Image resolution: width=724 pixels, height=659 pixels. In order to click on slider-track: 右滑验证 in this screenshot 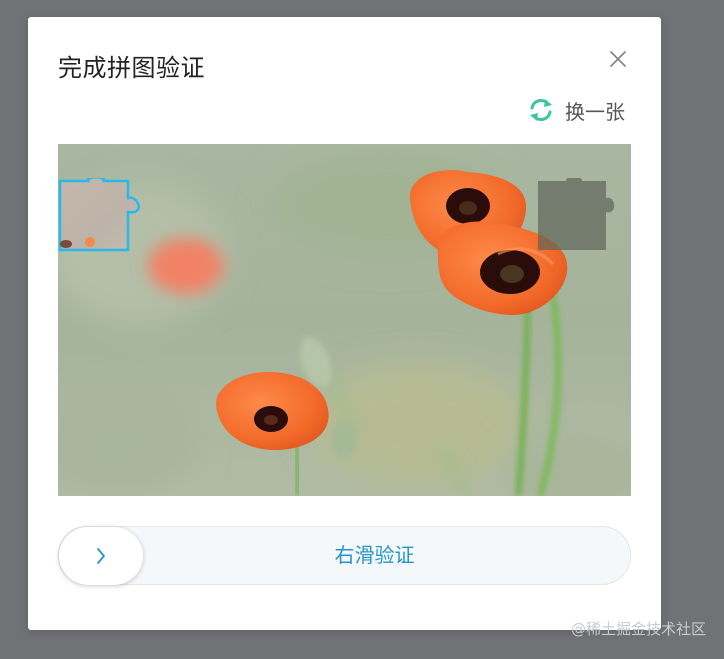, I will do `click(344, 555)`.